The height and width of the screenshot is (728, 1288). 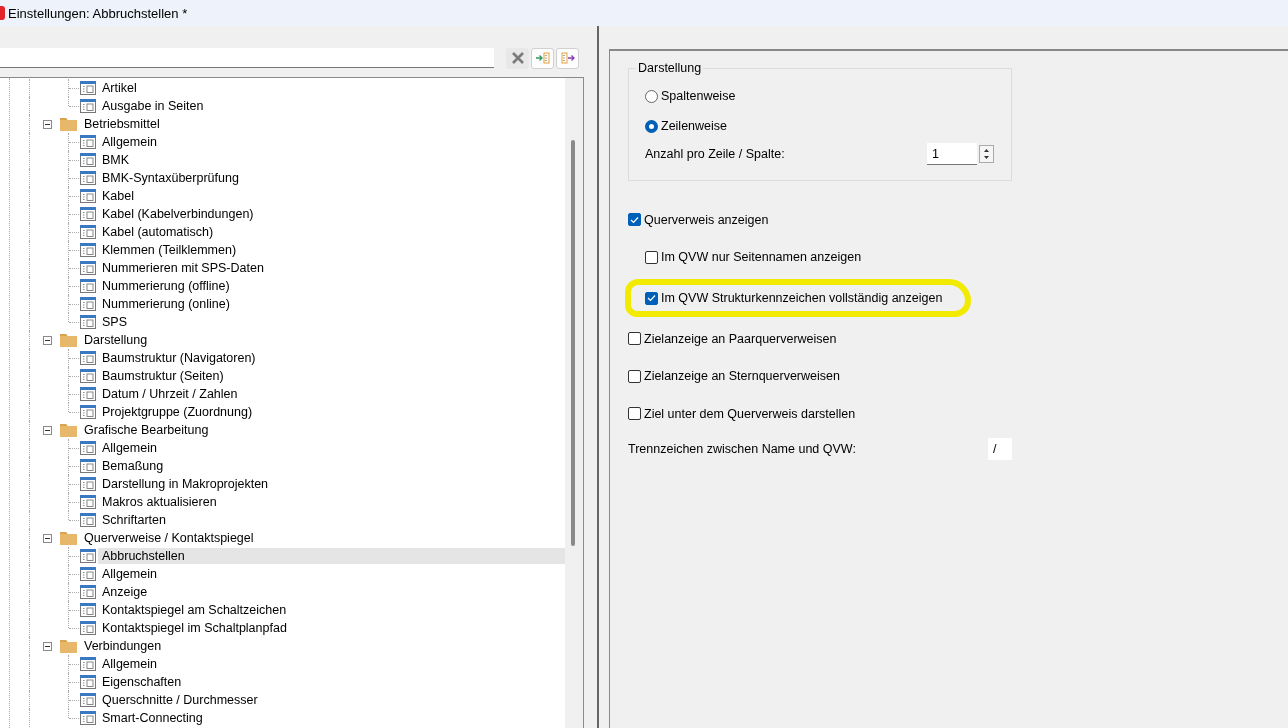 What do you see at coordinates (2, 13) in the screenshot?
I see `app-icon` at bounding box center [2, 13].